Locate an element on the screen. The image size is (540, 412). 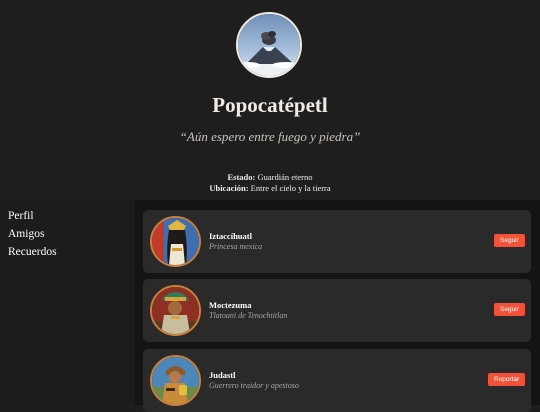
friend-name: Judastl is located at coordinates (222, 375).